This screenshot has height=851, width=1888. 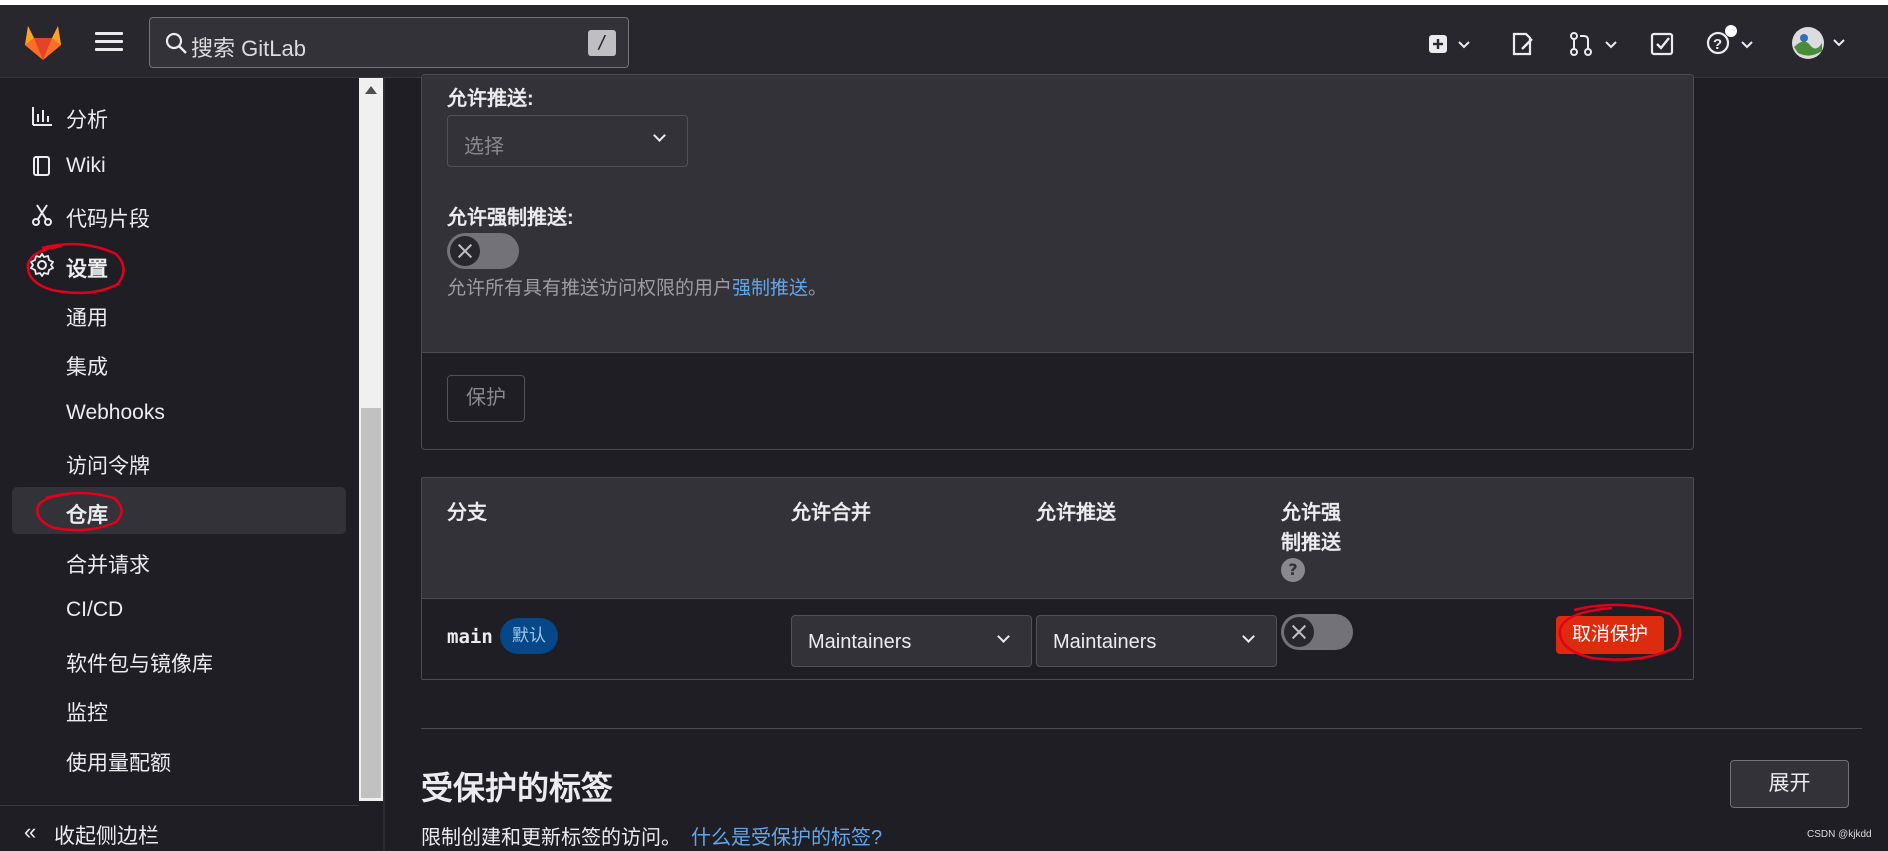 I want to click on sidebar-item-wiki: Wiki, so click(x=179, y=165).